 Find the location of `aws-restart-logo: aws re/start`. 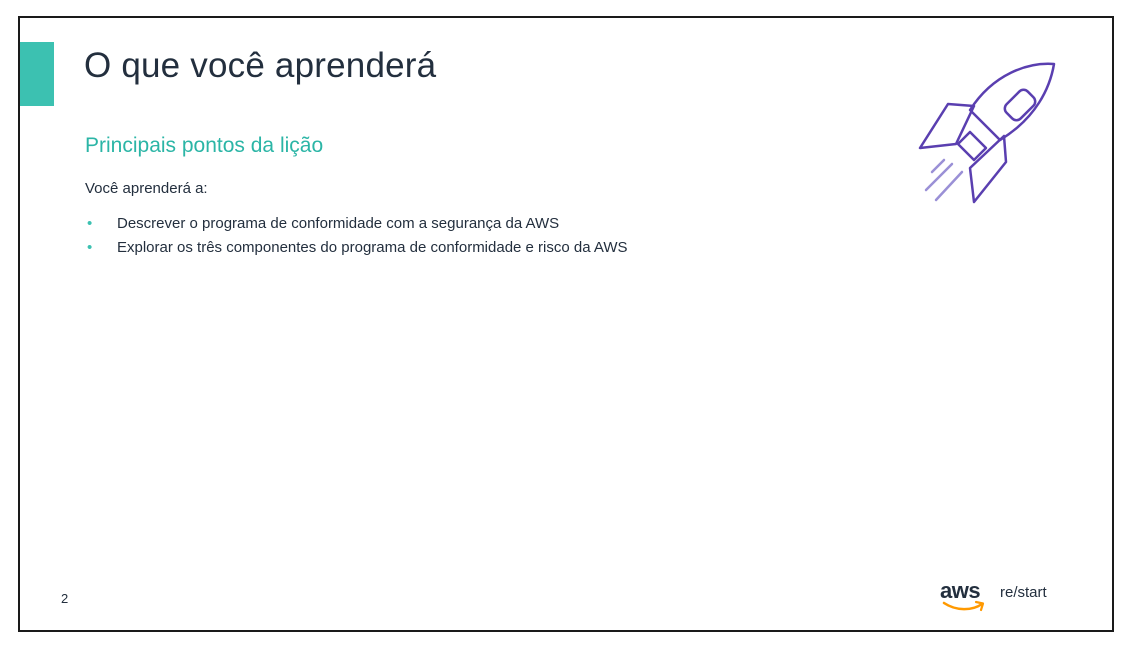

aws-restart-logo: aws re/start is located at coordinates (1005, 596).